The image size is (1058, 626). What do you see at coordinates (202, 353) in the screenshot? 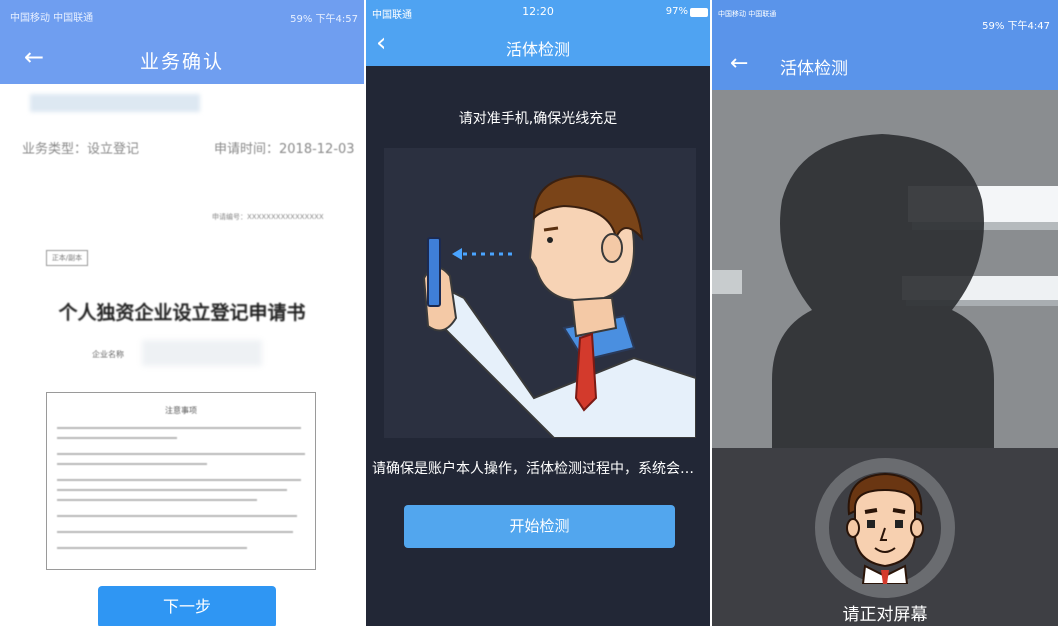
I see `blurred-enterprise-name` at bounding box center [202, 353].